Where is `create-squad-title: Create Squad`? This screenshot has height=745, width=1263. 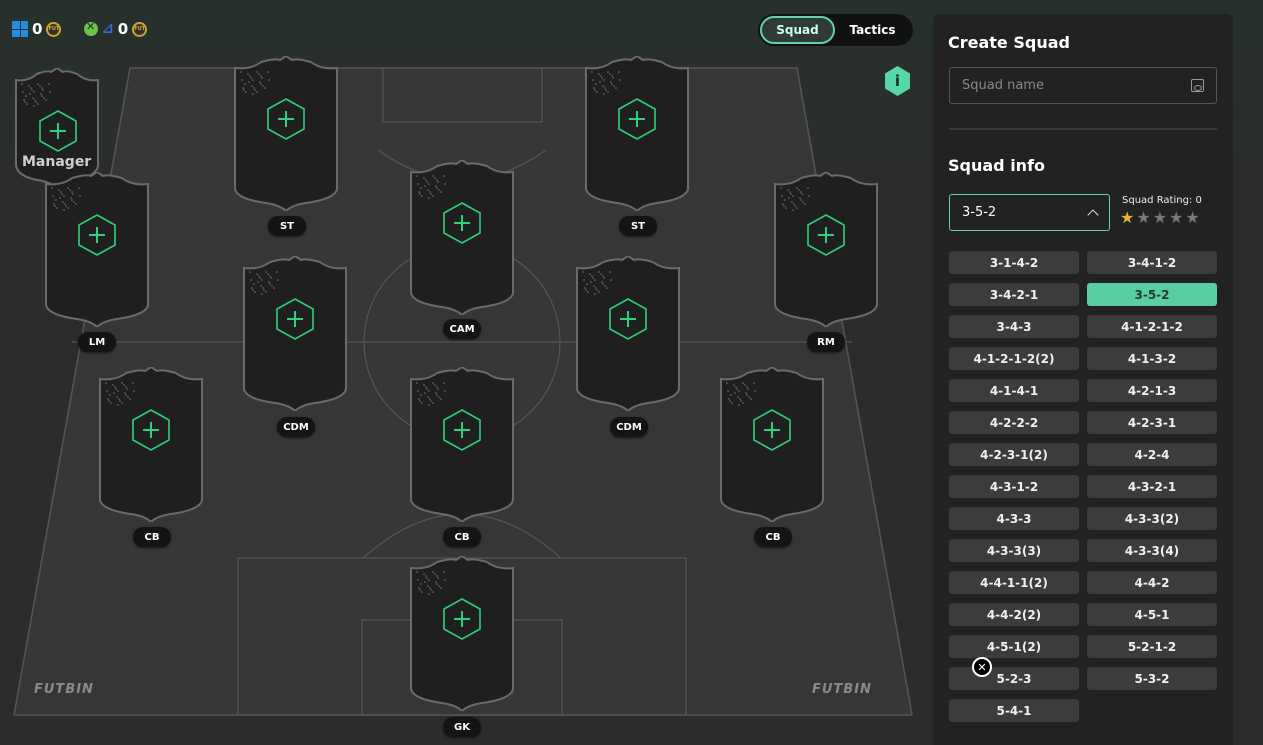 create-squad-title: Create Squad is located at coordinates (1009, 42).